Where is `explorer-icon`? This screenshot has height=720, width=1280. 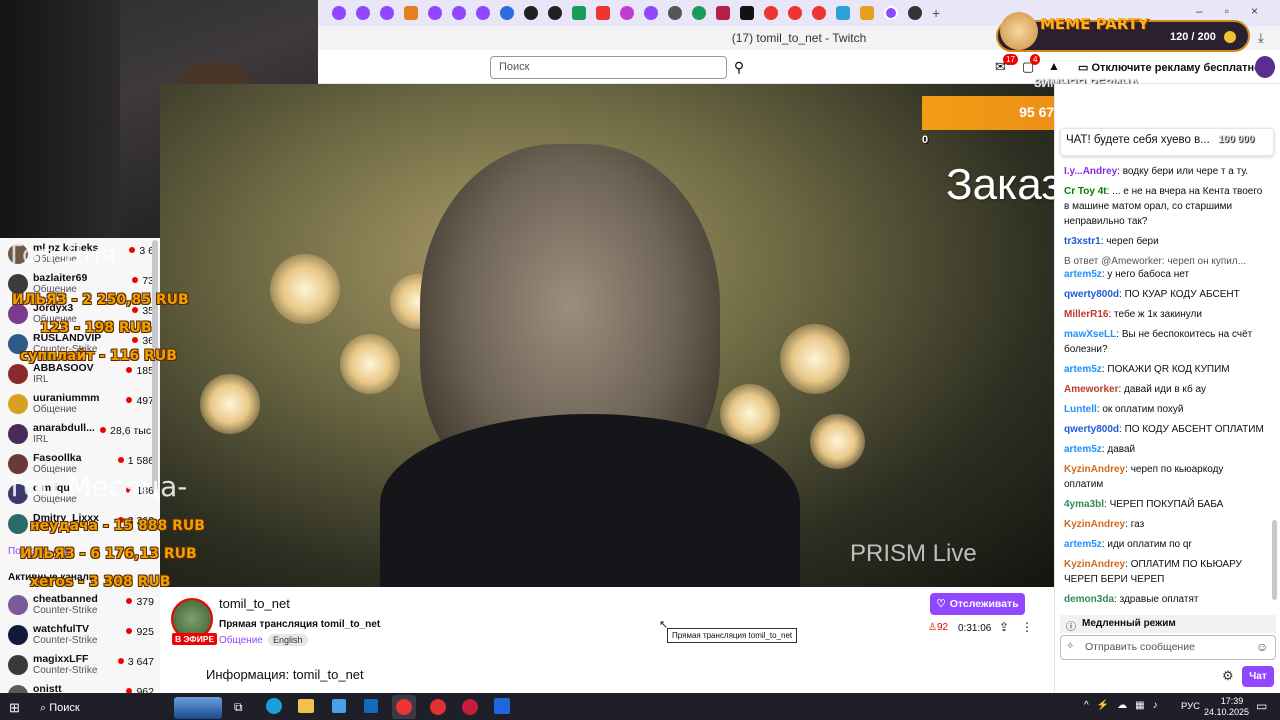
explorer-icon is located at coordinates (306, 706).